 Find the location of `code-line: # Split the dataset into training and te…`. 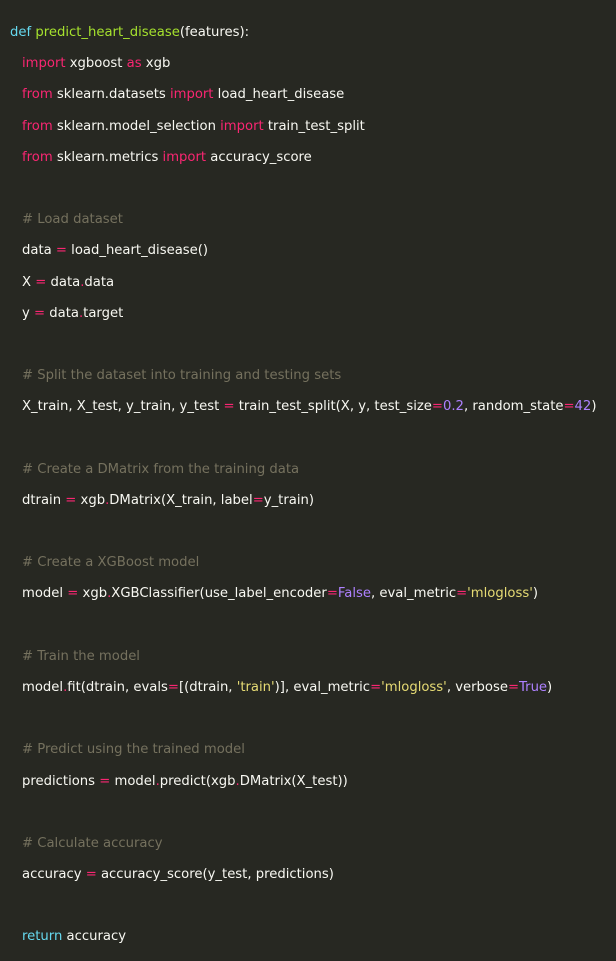

code-line: # Split the dataset into training and te… is located at coordinates (313, 376).